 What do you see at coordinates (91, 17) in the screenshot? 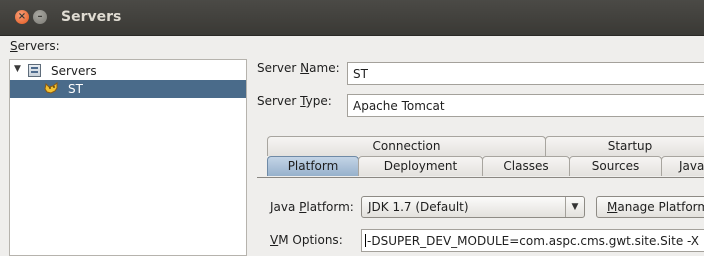
I see `window-title: Servers` at bounding box center [91, 17].